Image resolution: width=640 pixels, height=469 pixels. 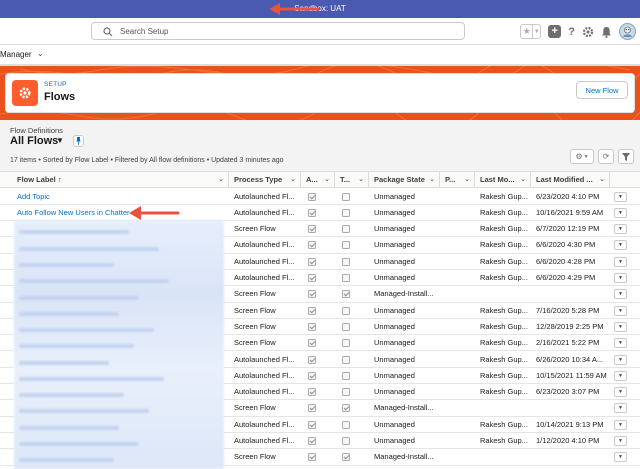 I want to click on column-header-p: P... ⌄, so click(x=457, y=180).